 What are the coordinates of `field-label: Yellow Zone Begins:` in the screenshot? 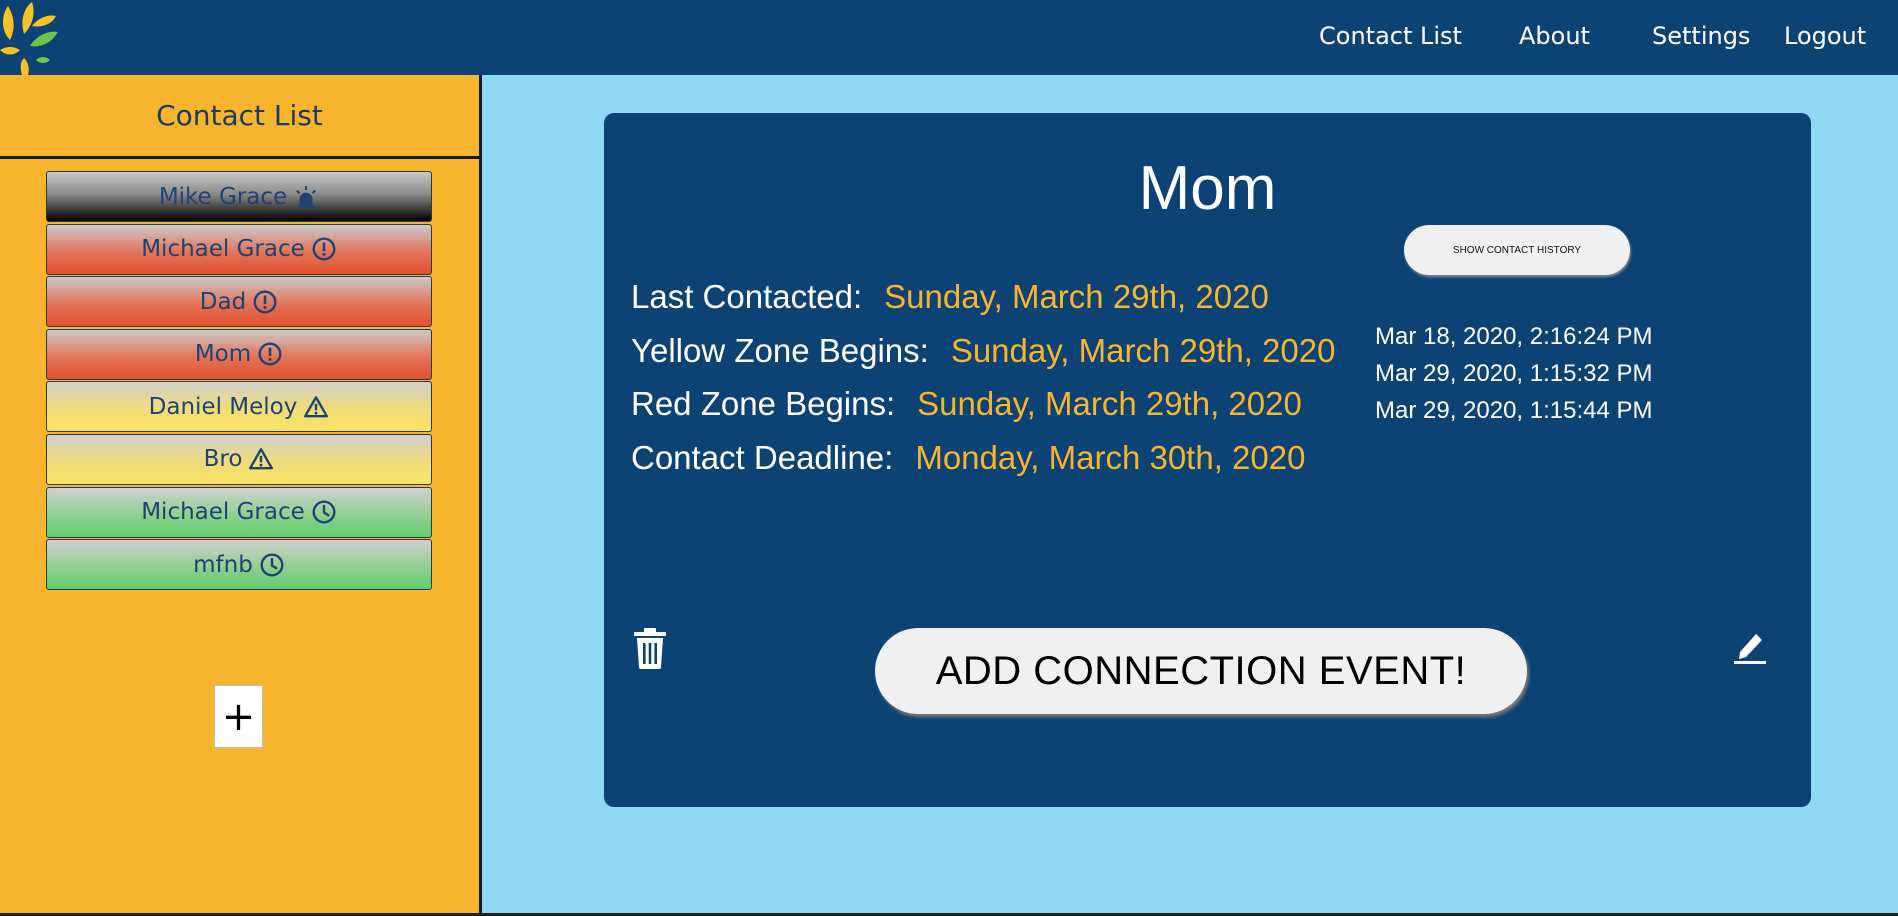 It's located at (780, 350).